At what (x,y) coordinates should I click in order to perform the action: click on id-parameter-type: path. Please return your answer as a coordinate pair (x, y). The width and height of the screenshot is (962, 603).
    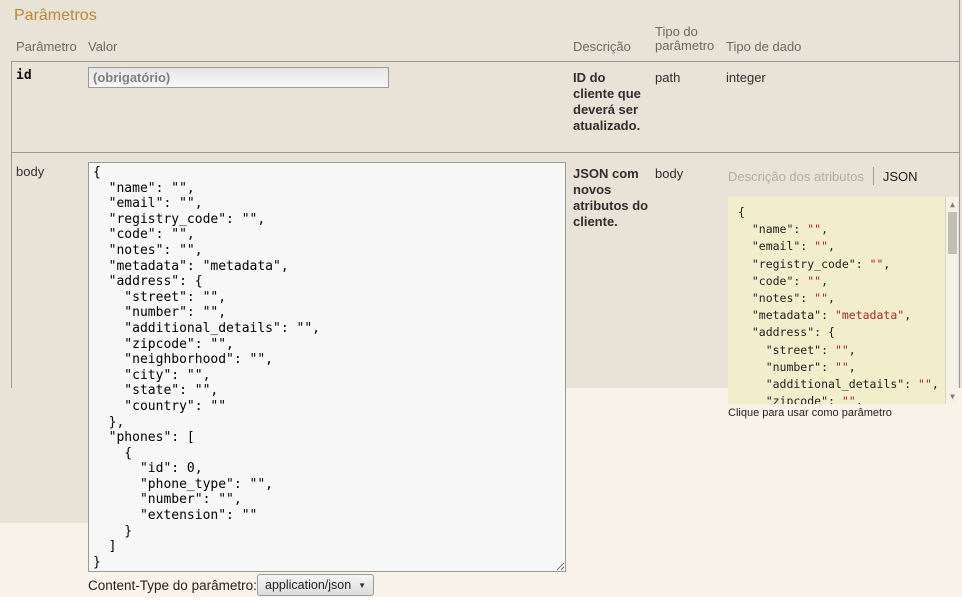
    Looking at the image, I should click on (668, 77).